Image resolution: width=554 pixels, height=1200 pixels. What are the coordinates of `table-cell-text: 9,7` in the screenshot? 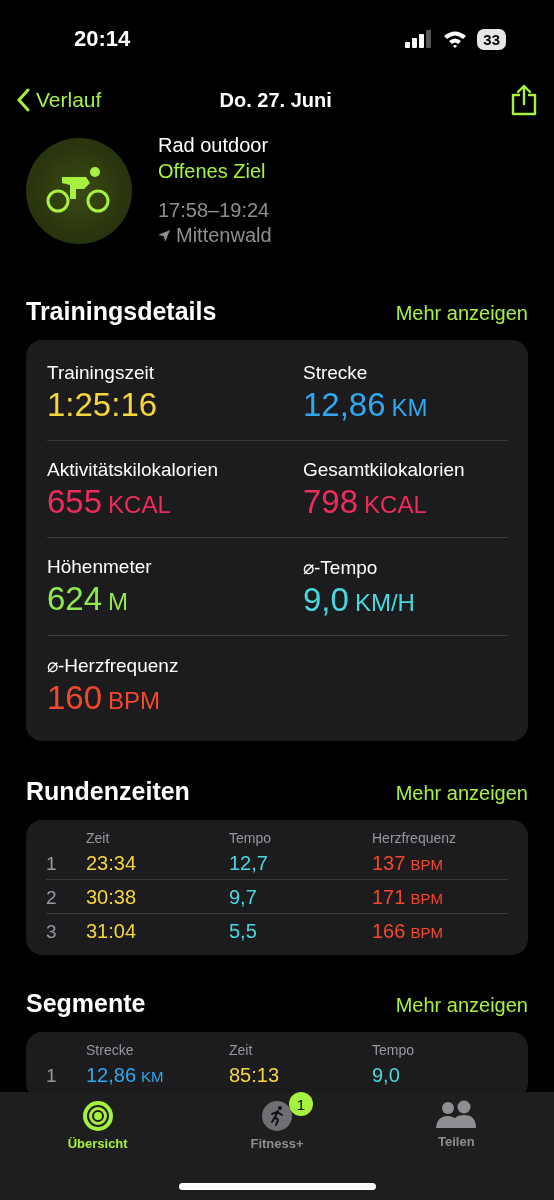 It's located at (243, 897).